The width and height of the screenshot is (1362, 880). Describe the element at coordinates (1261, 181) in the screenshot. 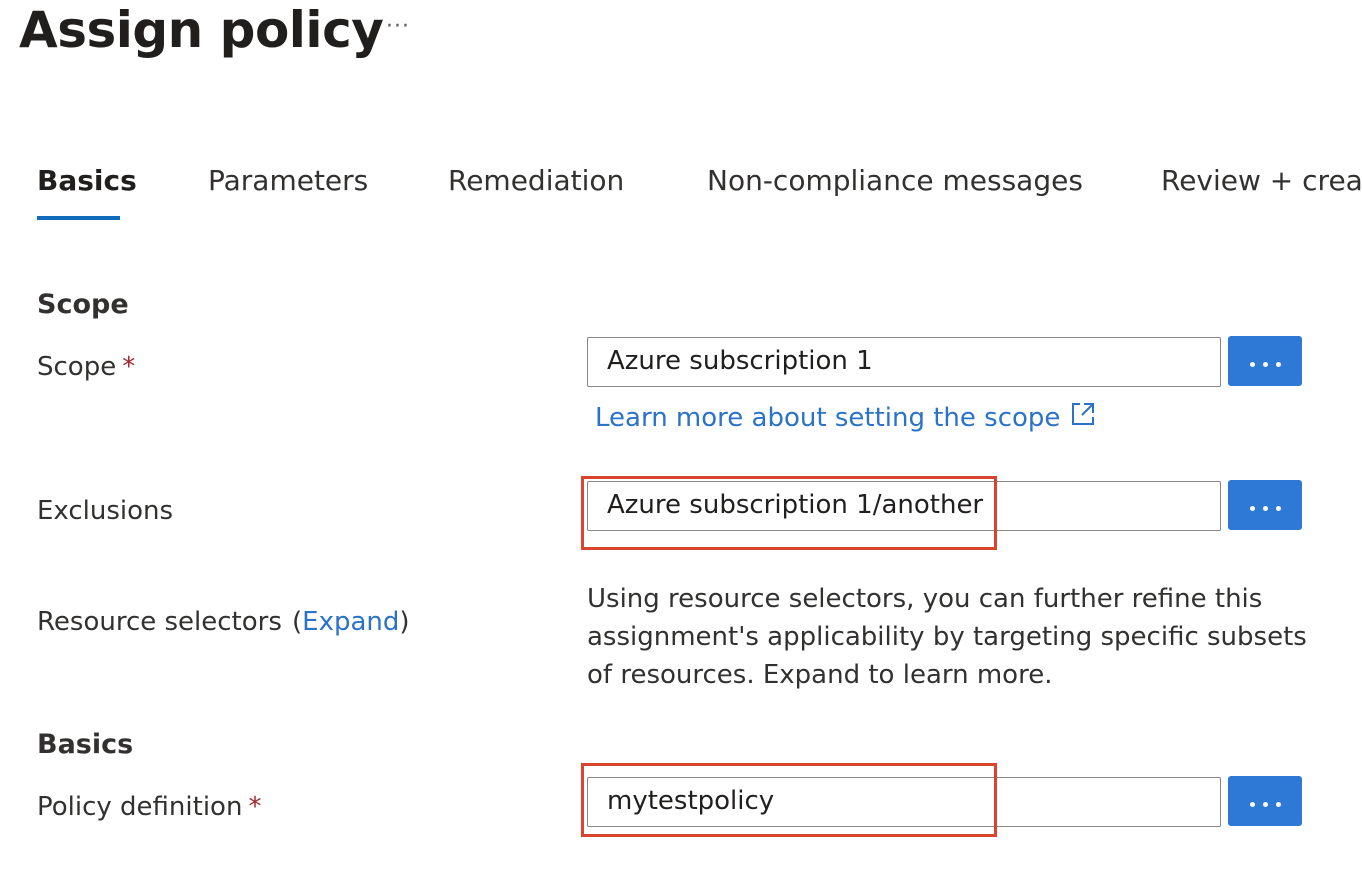

I see `tab-review-create: Review + create` at that location.